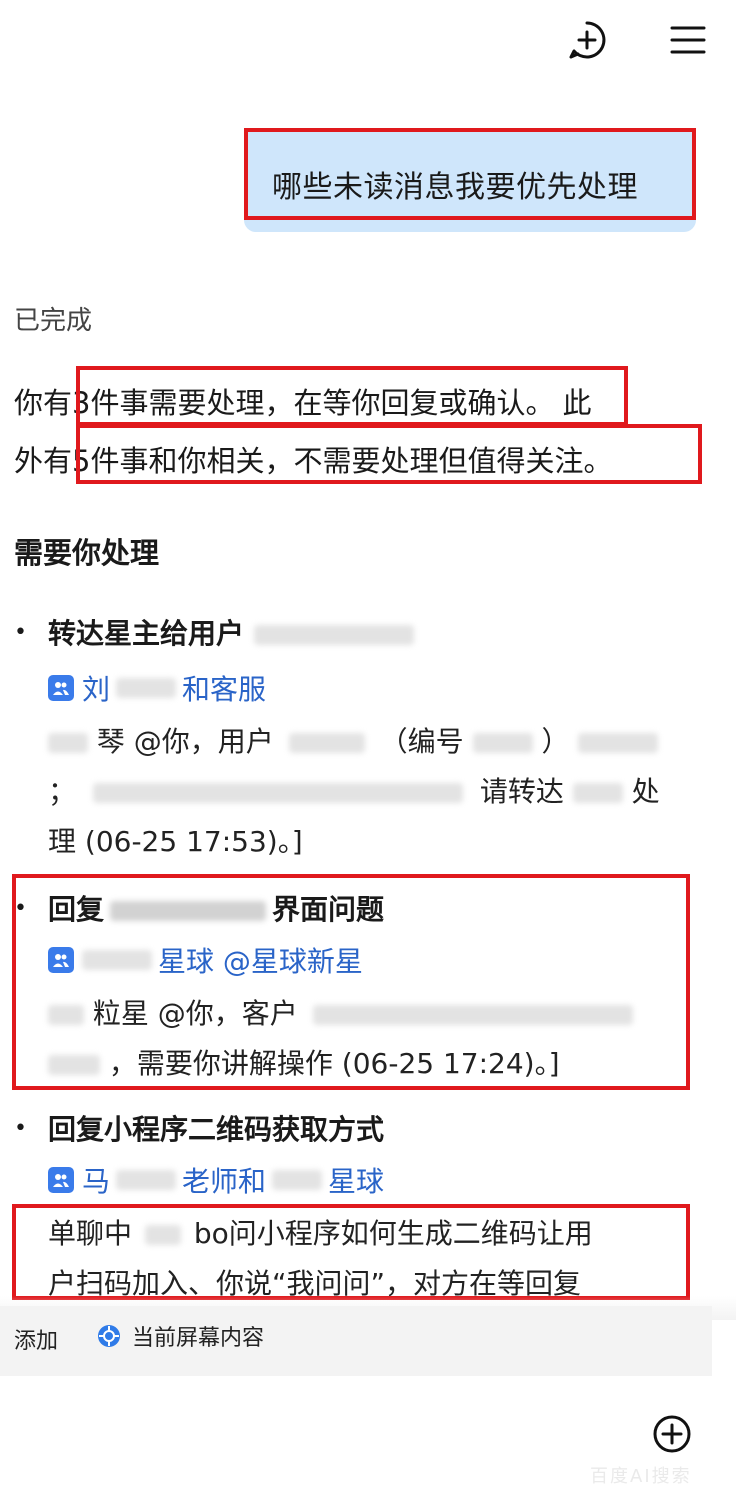  Describe the element at coordinates (224, 689) in the screenshot. I see `group-name-part: 和客服` at that location.